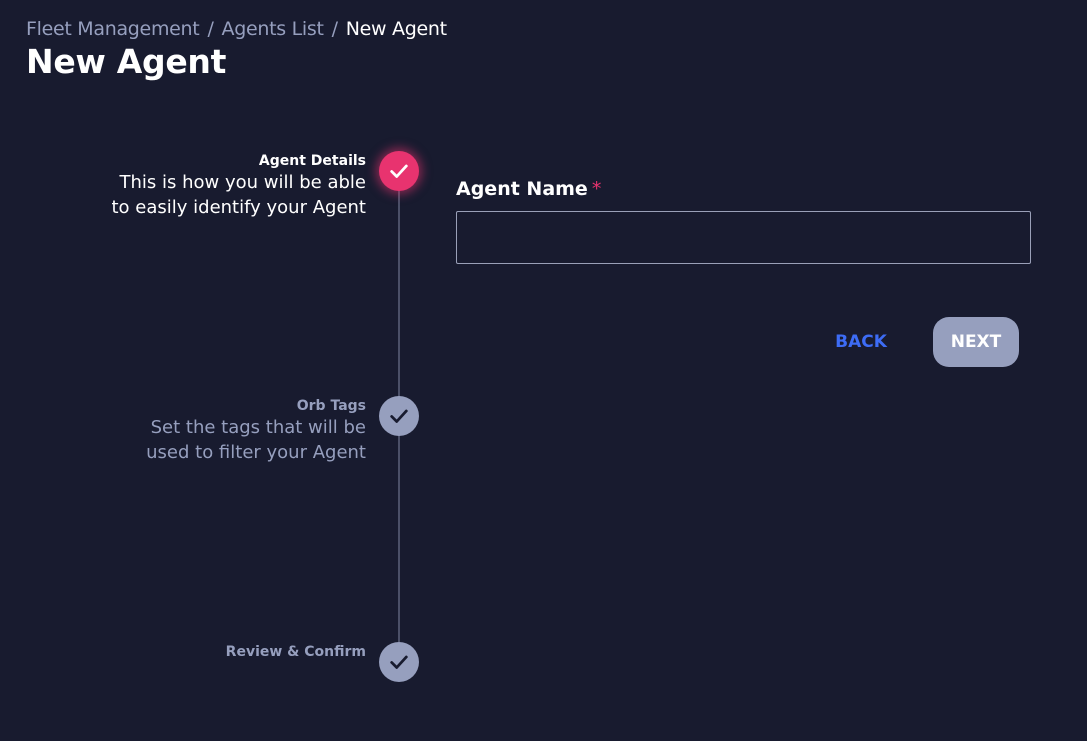 The image size is (1087, 741). I want to click on step-orb-tags-indicator, so click(399, 416).